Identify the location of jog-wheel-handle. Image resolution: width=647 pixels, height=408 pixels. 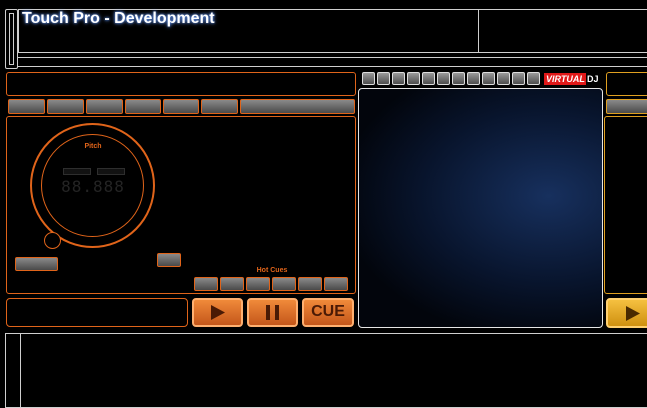
(52, 240).